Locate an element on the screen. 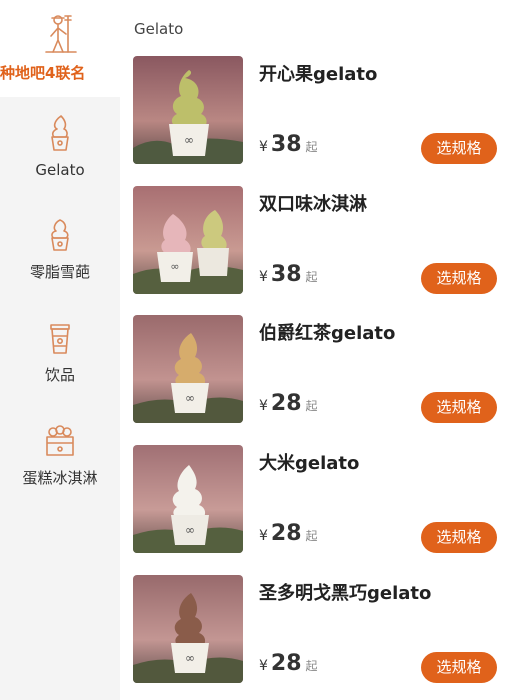 Image resolution: width=510 pixels, height=700 pixels. product-name: 伯爵红茶gelato is located at coordinates (327, 333).